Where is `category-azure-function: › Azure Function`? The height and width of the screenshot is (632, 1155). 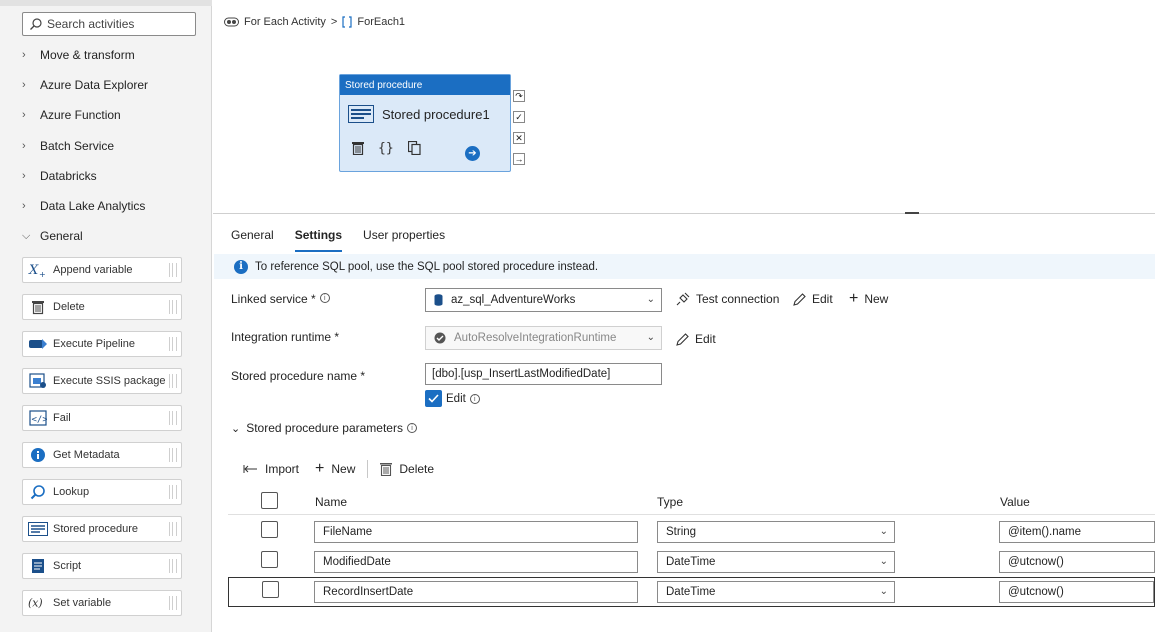
category-azure-function: › Azure Function is located at coordinates (71, 115).